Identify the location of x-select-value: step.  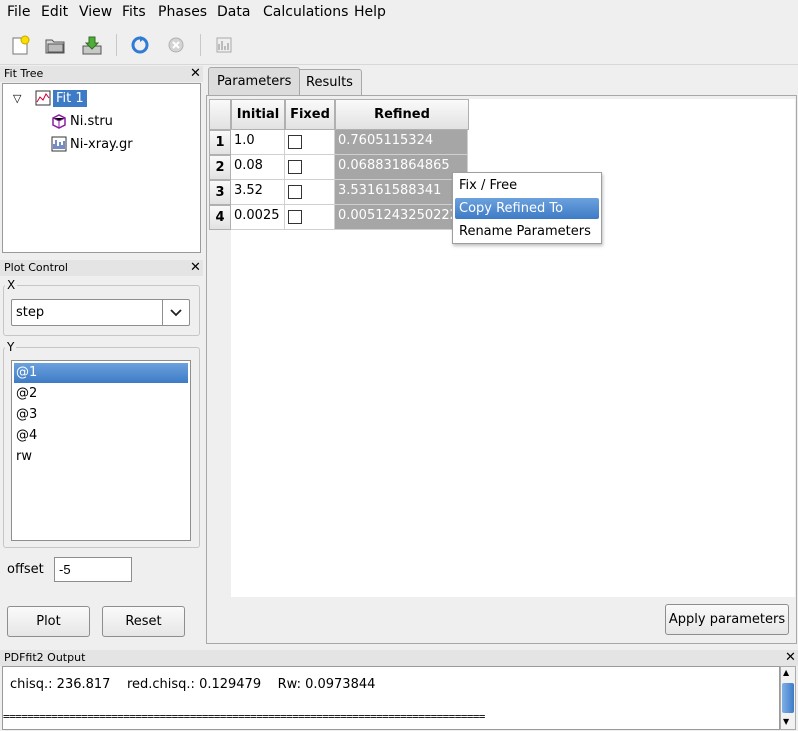
(30, 312).